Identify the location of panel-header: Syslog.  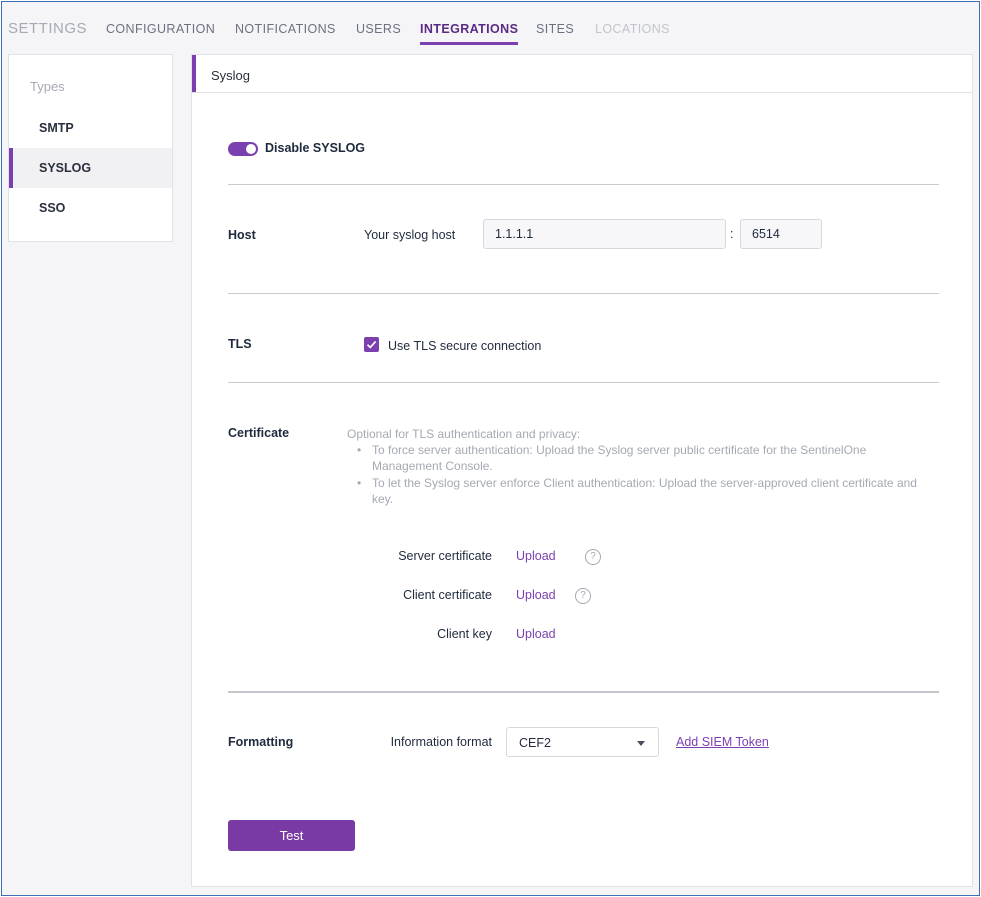
(582, 74).